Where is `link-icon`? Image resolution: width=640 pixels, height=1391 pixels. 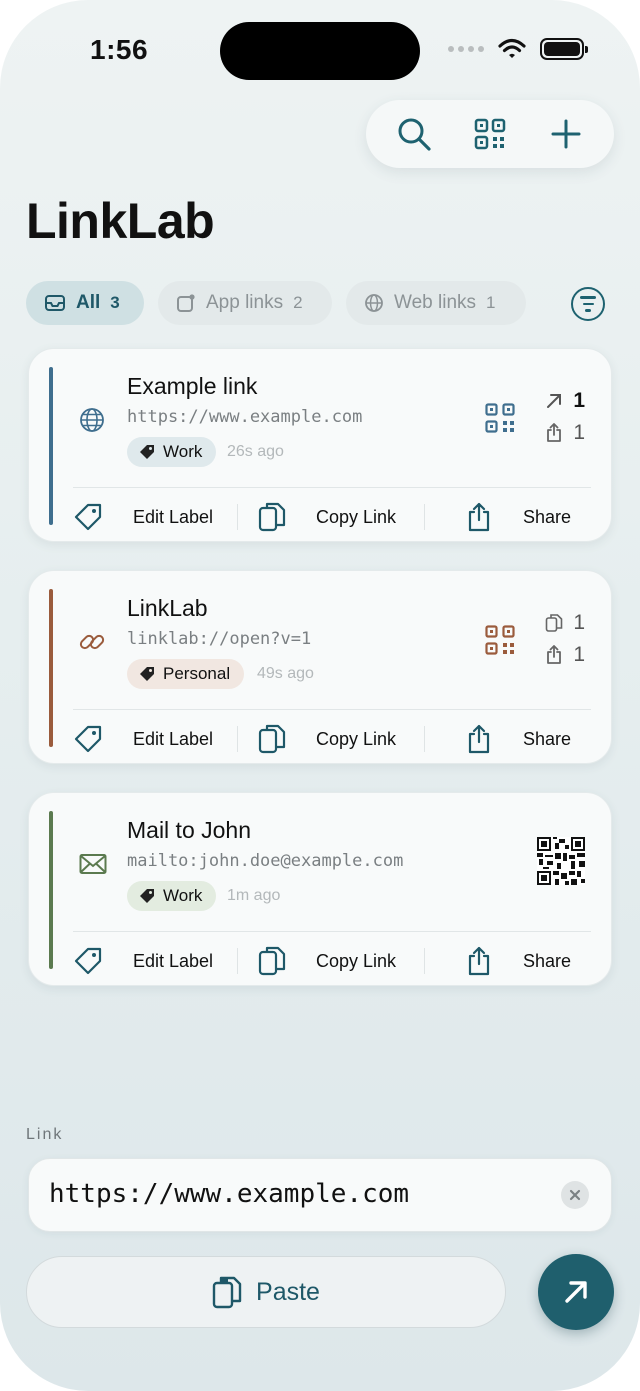
link-icon is located at coordinates (92, 642).